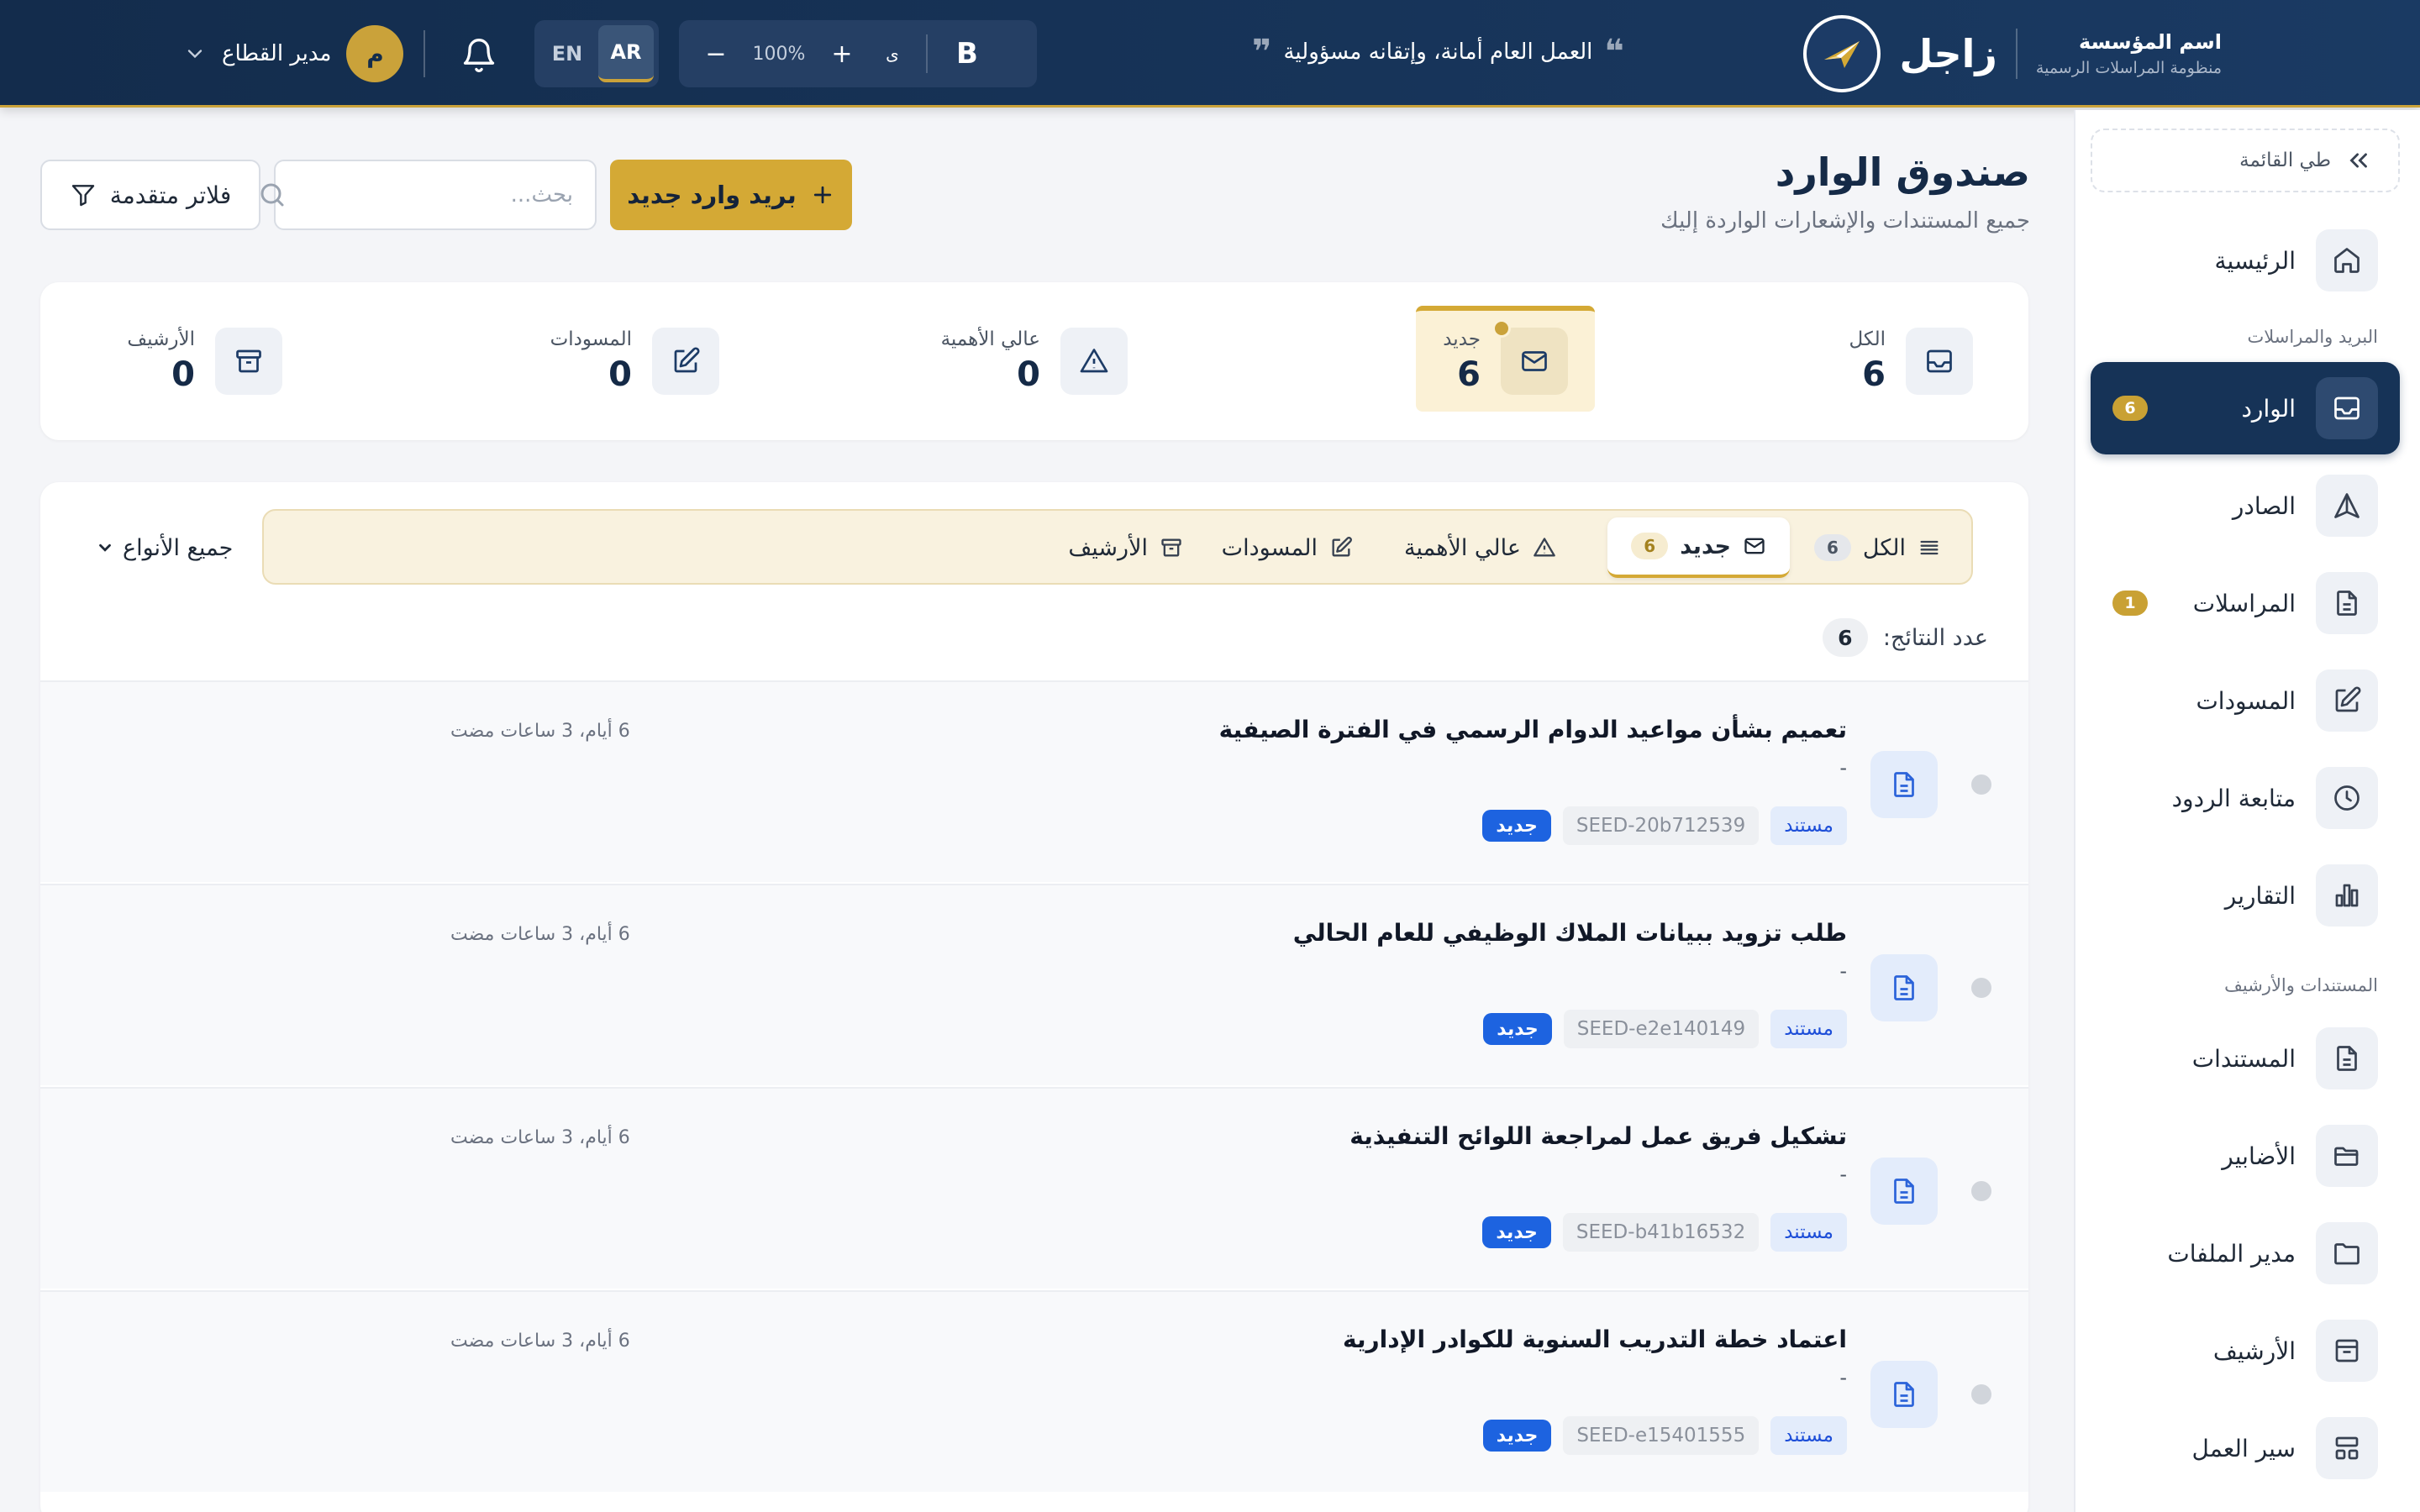 The height and width of the screenshot is (1512, 2420). Describe the element at coordinates (2150, 42) in the screenshot. I see `organization-name: اسم المؤسسة` at that location.